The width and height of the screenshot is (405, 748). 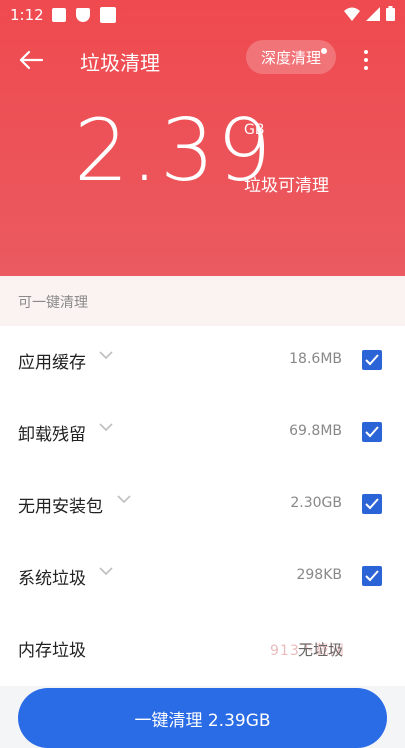 I want to click on item-name: 卸载残留, so click(x=52, y=435).